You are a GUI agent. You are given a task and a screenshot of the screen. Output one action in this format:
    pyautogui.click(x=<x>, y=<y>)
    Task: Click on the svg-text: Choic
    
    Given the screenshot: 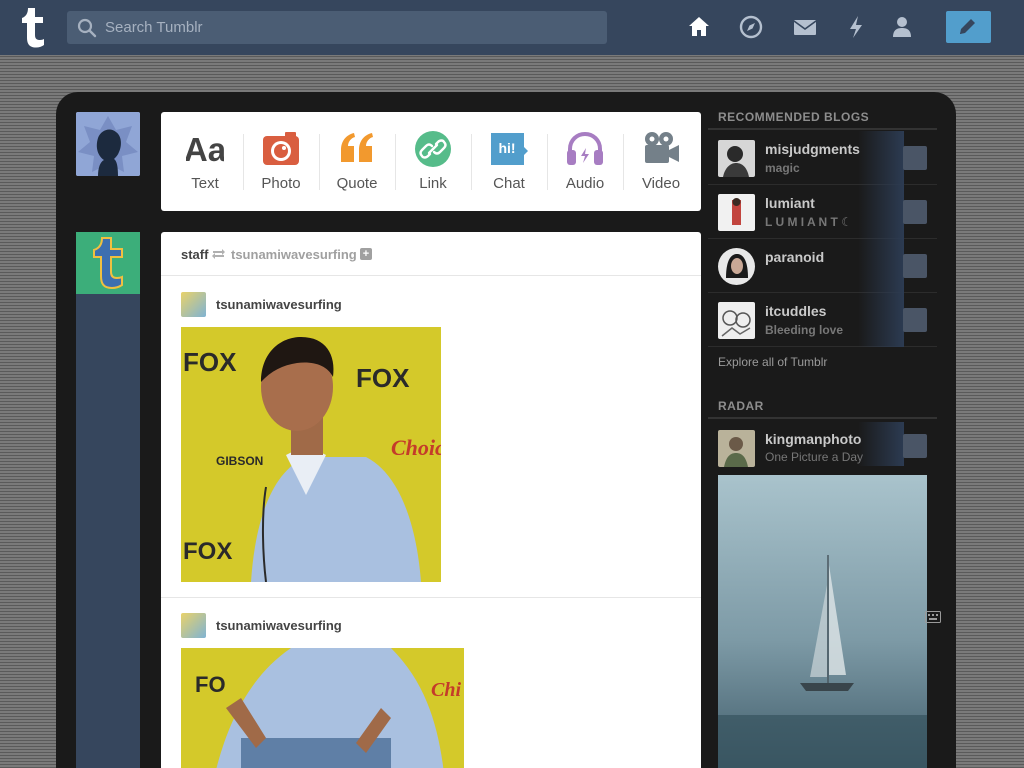 What is the action you would take?
    pyautogui.click(x=416, y=447)
    